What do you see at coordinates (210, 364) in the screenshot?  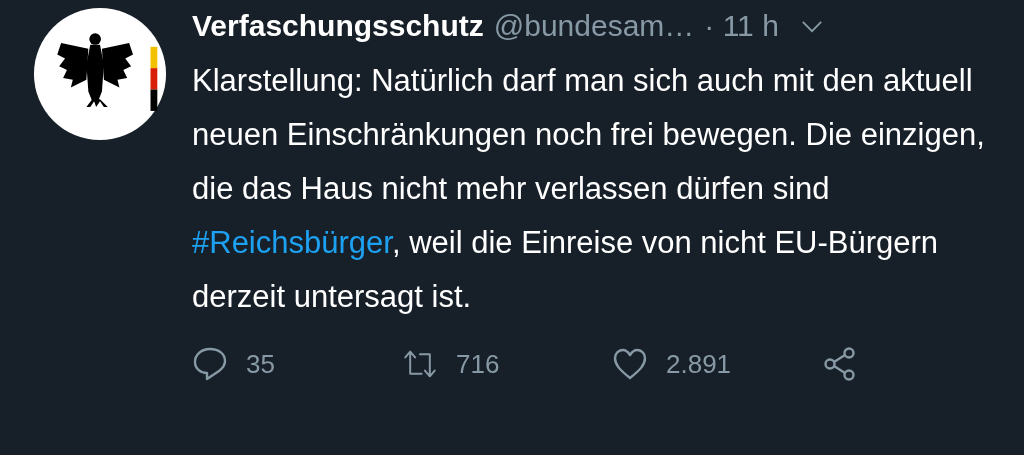 I see `speech-bubble-icon` at bounding box center [210, 364].